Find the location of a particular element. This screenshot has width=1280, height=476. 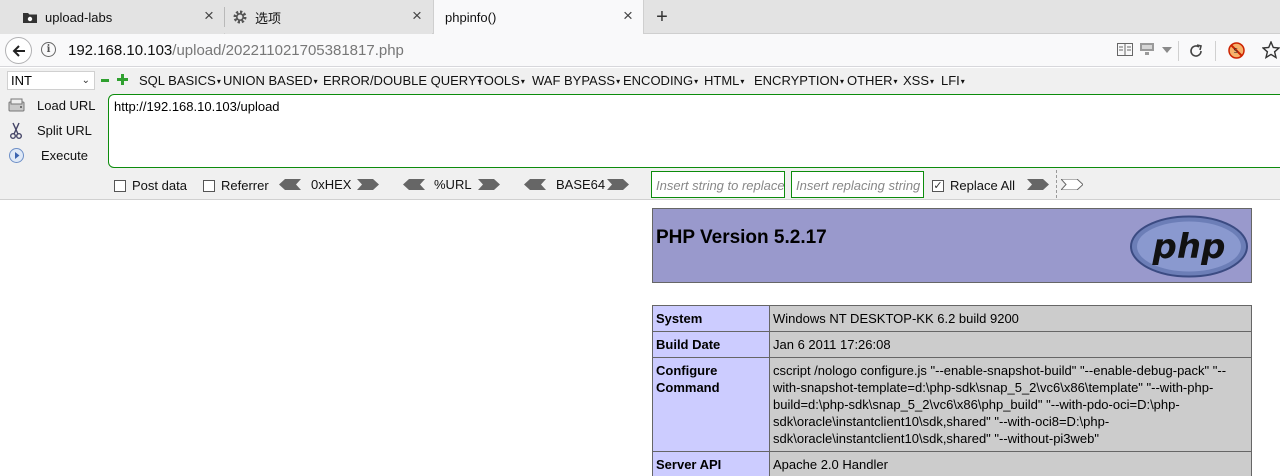

url-path: /upload/202211021705381817.php is located at coordinates (288, 50).